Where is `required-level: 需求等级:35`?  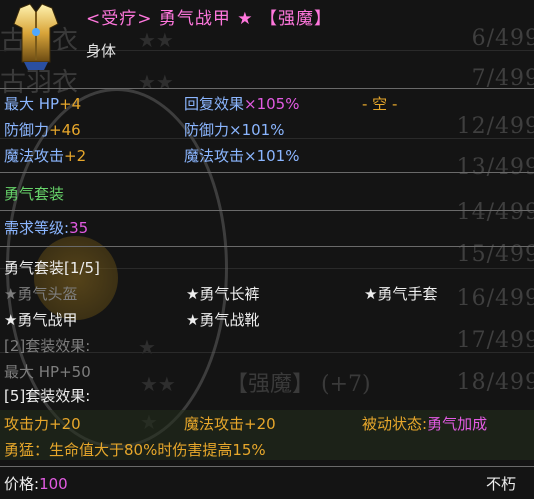 required-level: 需求等级:35 is located at coordinates (46, 228).